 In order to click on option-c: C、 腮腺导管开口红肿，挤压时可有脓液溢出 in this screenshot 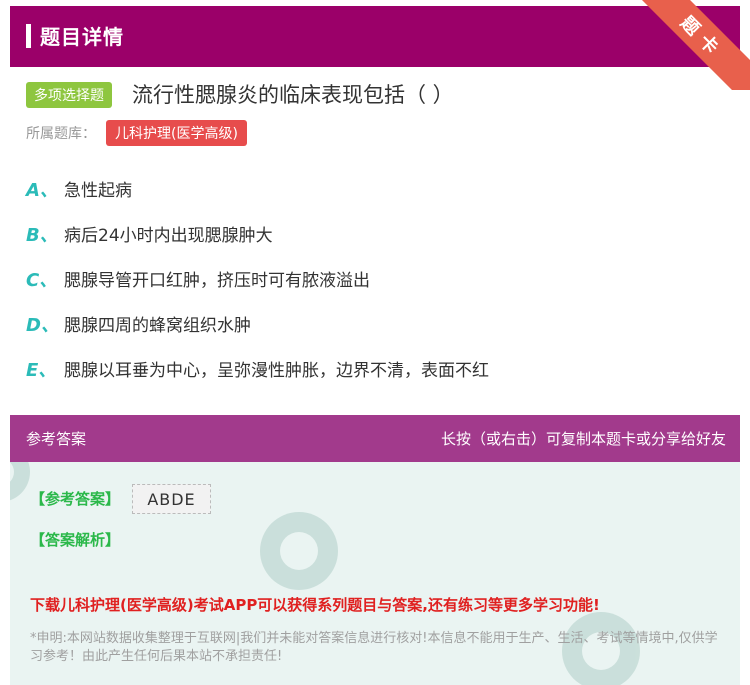, I will do `click(198, 279)`.